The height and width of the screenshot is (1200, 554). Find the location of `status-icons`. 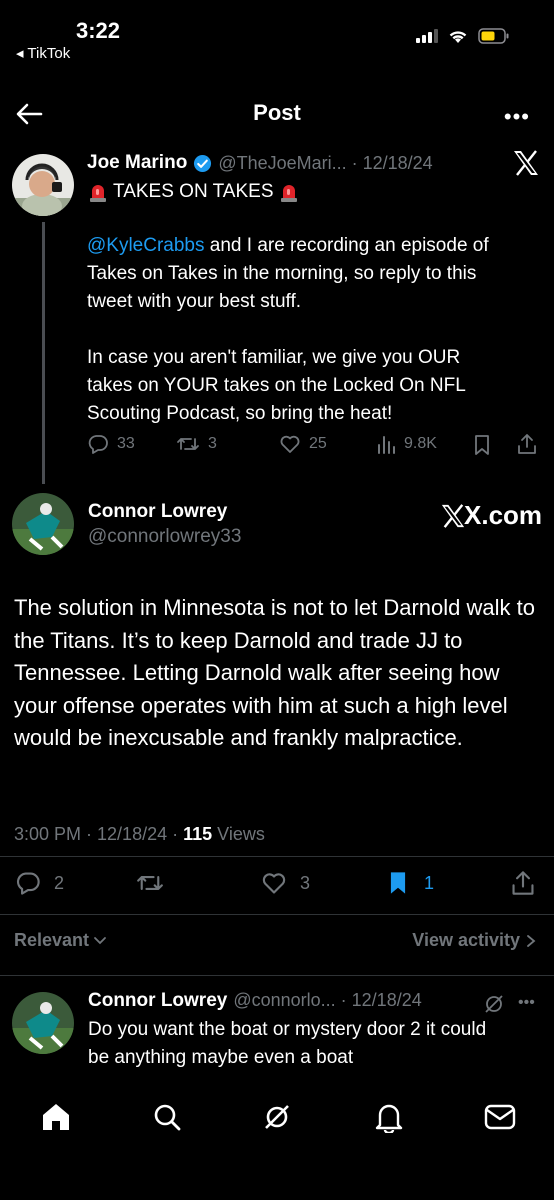

status-icons is located at coordinates (463, 36).